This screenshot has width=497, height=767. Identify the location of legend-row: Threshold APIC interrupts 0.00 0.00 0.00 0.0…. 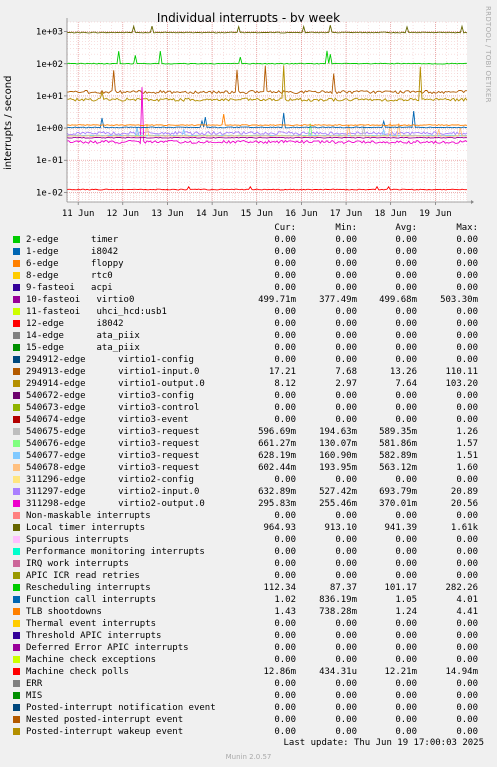
(248, 636).